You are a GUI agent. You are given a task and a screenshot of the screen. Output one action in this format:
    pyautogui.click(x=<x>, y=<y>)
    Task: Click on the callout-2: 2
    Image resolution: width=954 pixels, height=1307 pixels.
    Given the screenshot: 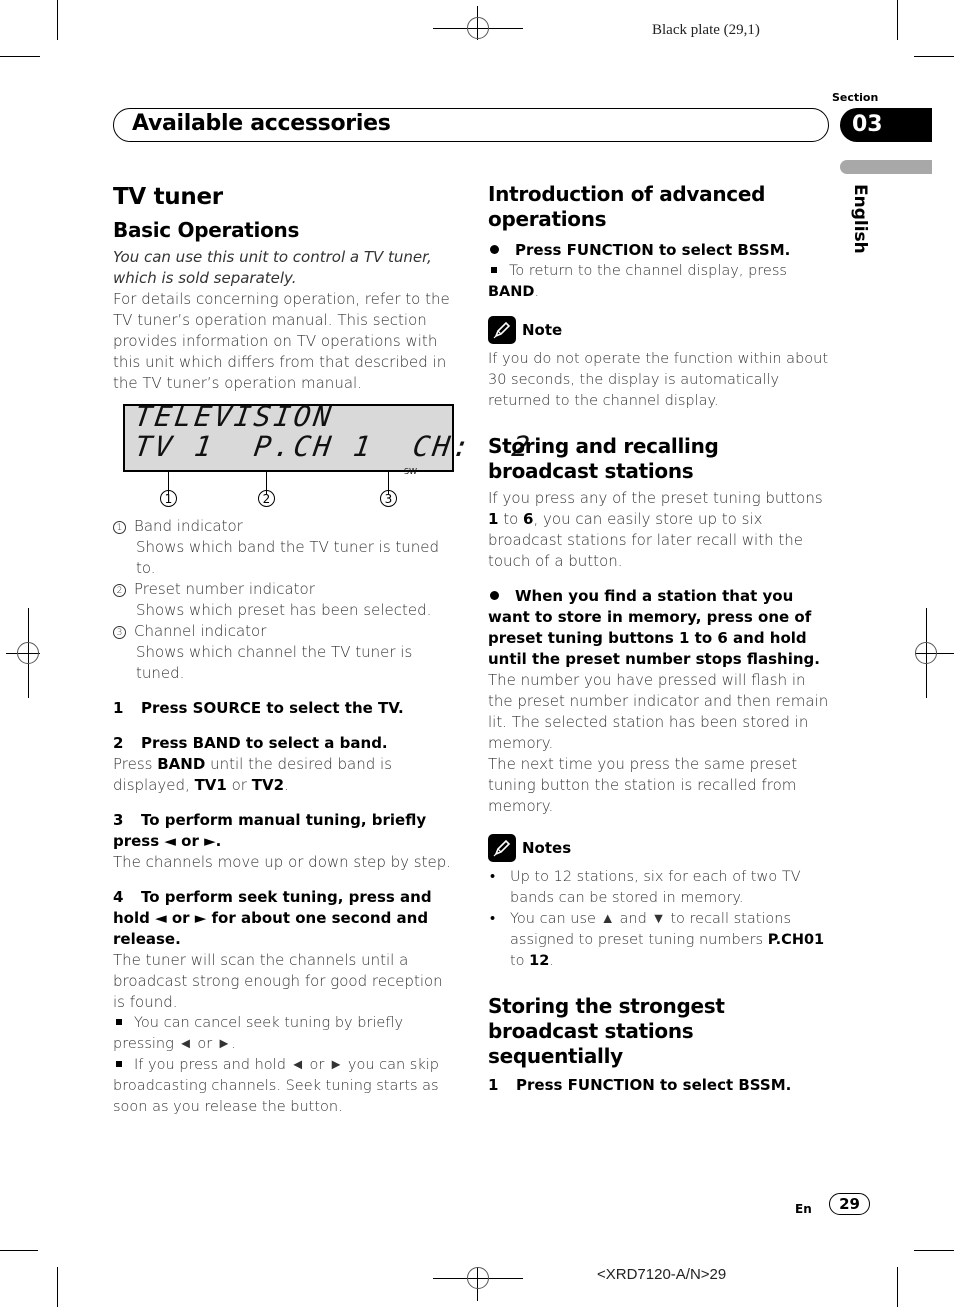 What is the action you would take?
    pyautogui.click(x=266, y=498)
    